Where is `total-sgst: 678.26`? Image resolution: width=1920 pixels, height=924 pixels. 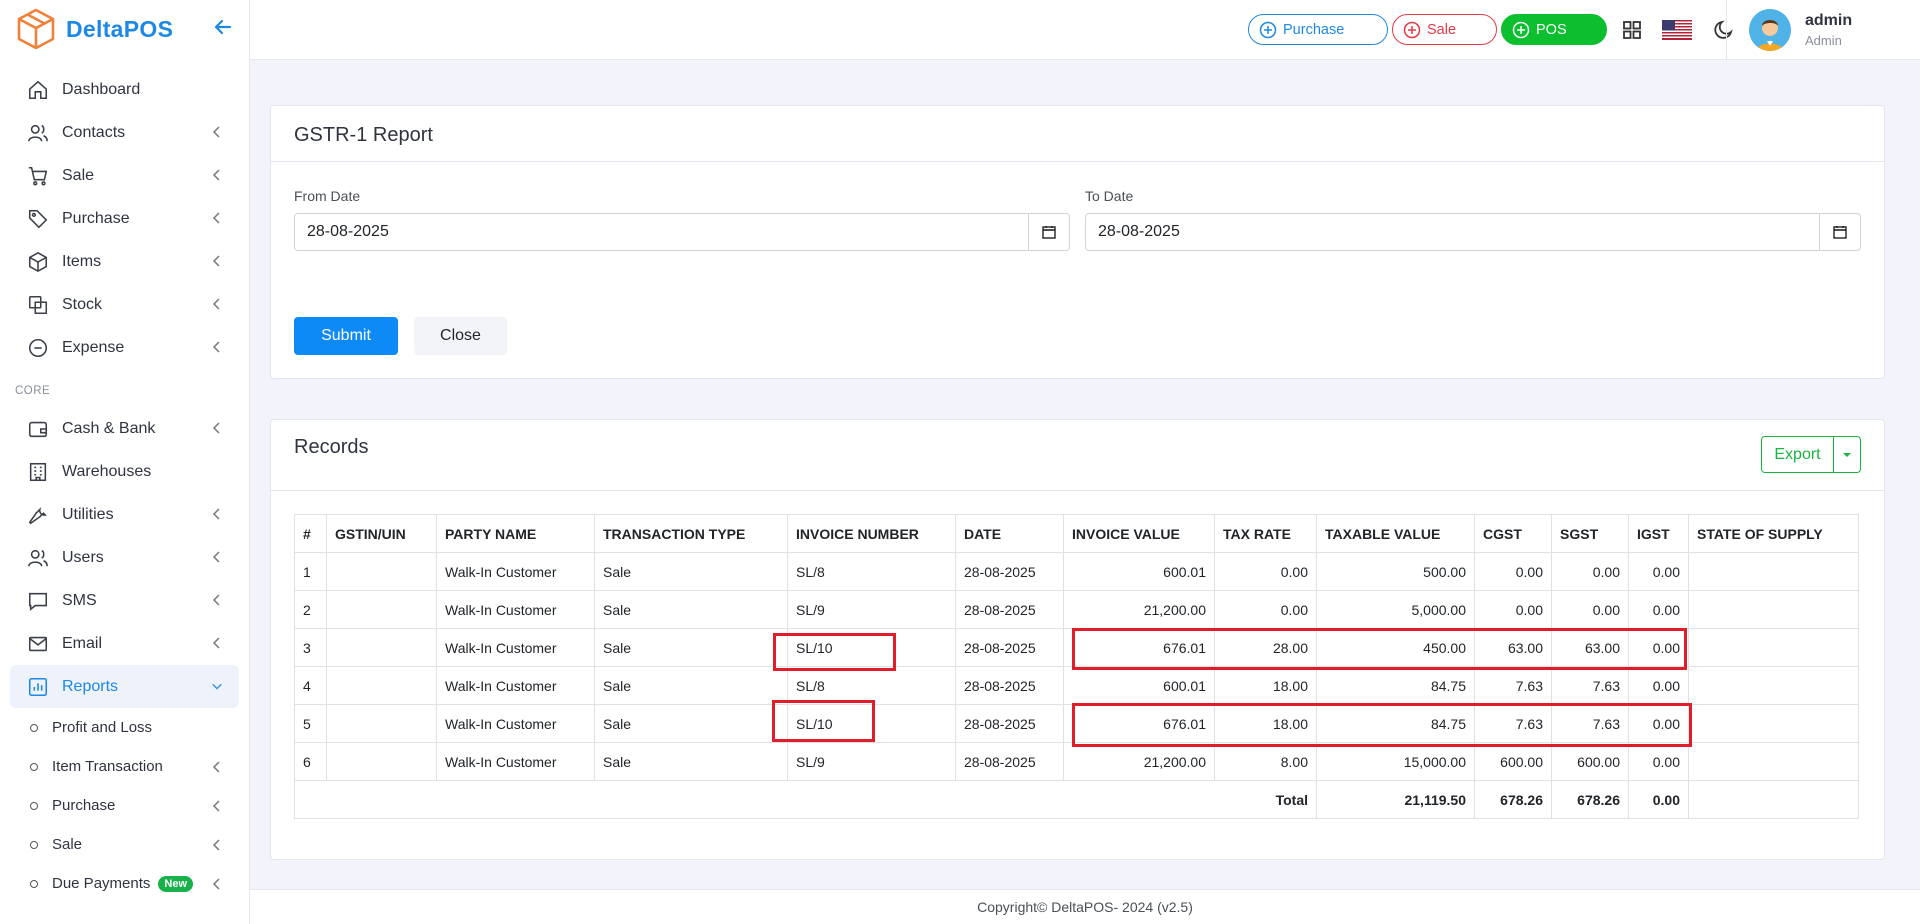 total-sgst: 678.26 is located at coordinates (1590, 799).